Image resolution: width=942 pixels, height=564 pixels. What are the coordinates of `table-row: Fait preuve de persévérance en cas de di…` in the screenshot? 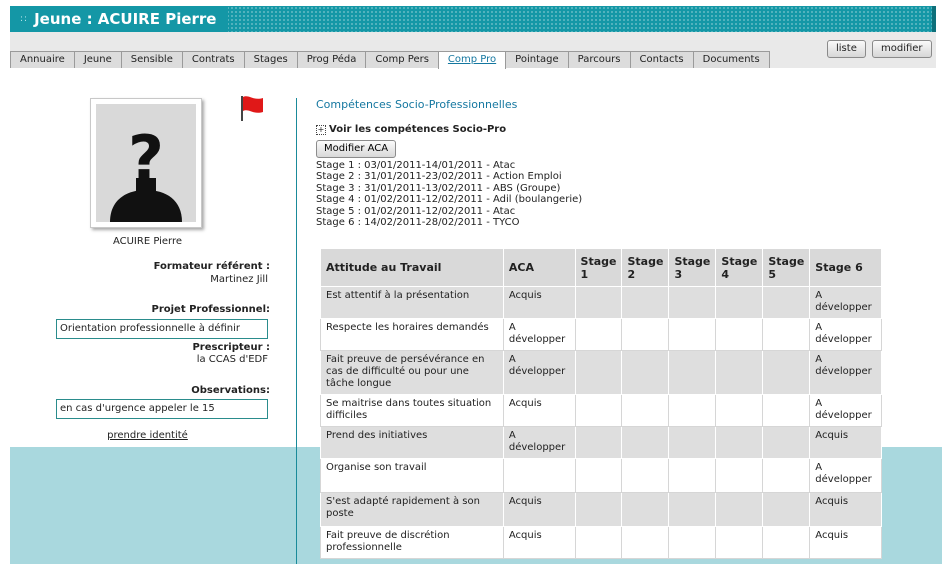 It's located at (601, 372).